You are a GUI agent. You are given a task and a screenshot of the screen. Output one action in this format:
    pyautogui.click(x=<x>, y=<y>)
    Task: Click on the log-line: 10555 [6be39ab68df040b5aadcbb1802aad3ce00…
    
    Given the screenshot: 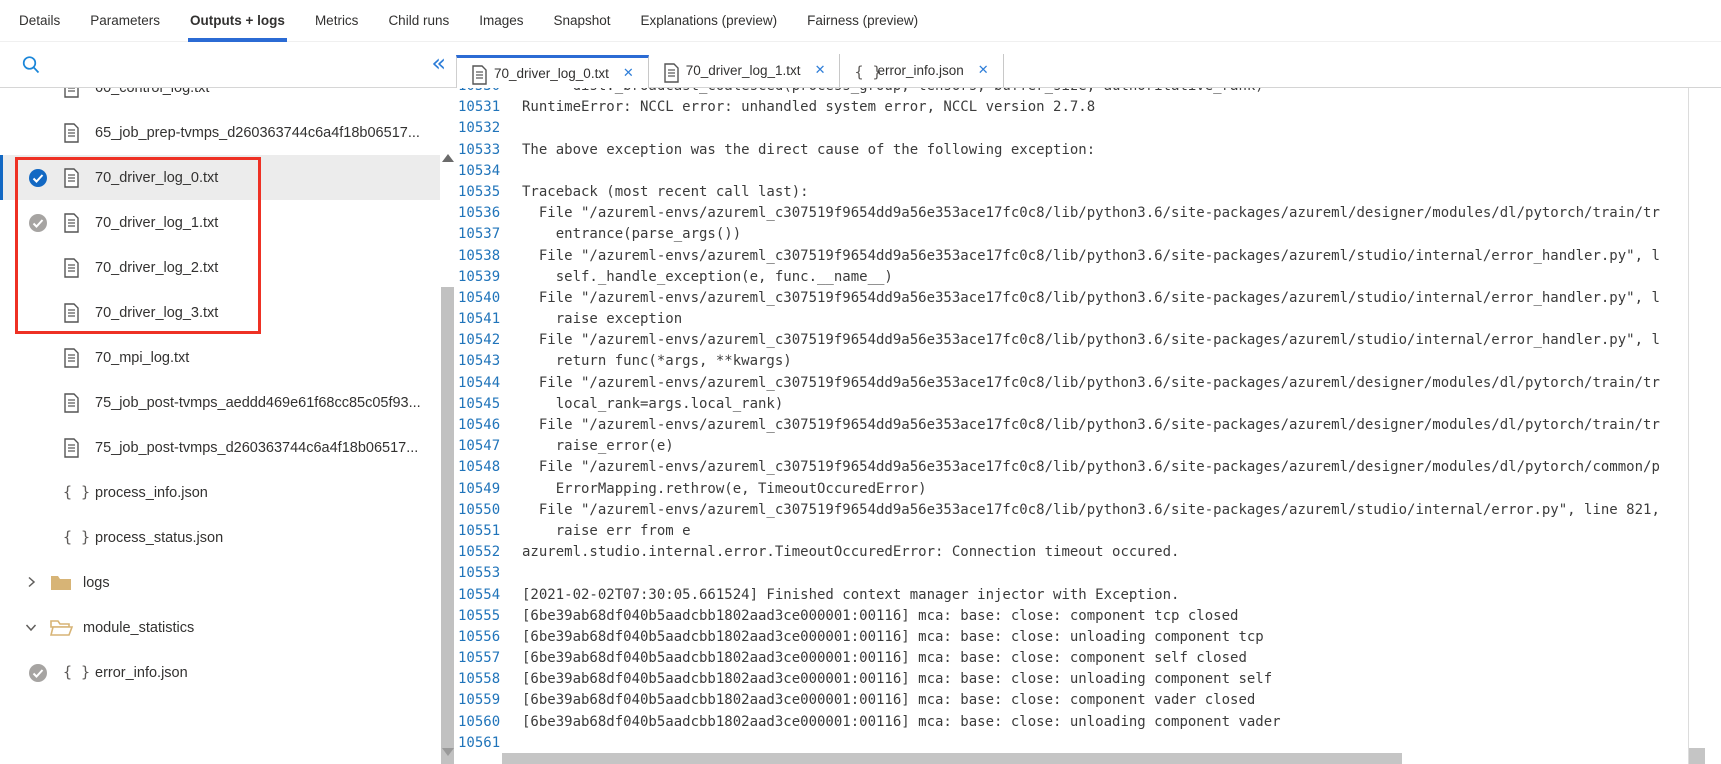 What is the action you would take?
    pyautogui.click(x=1088, y=616)
    